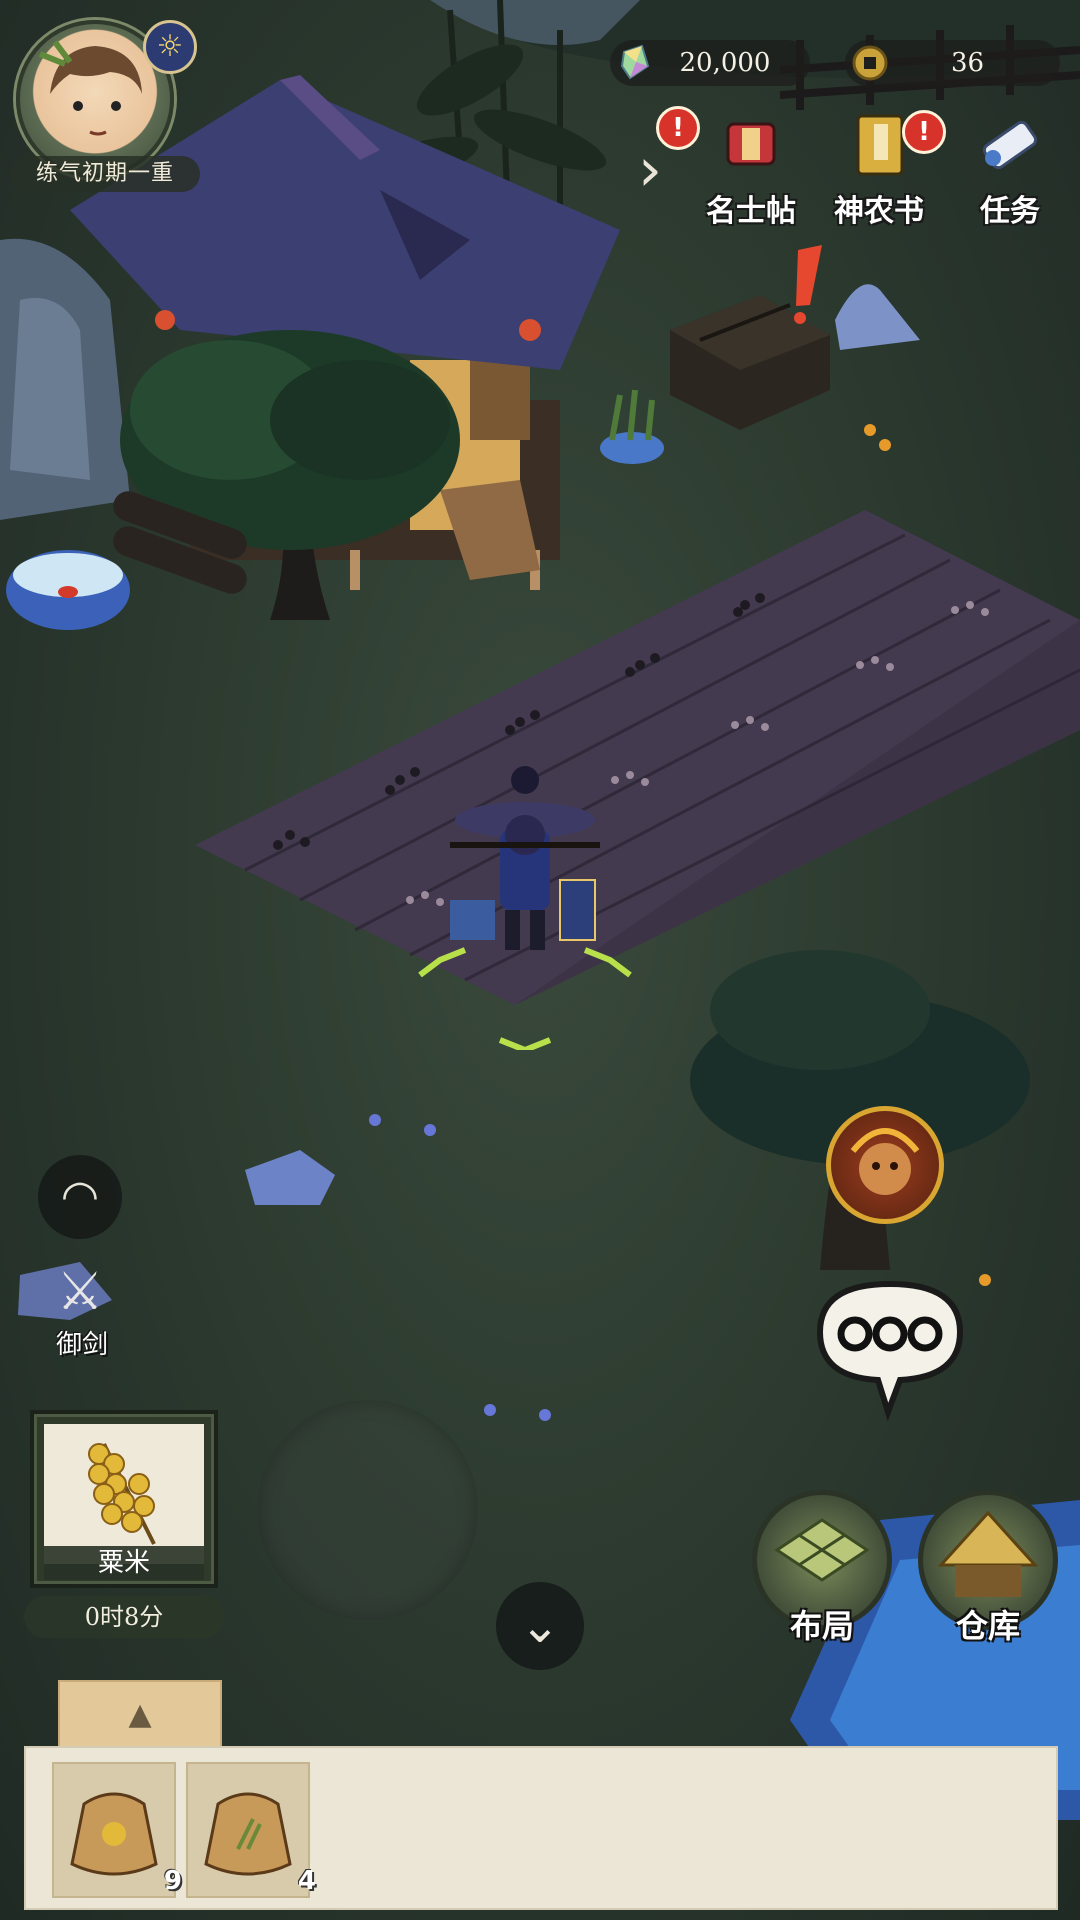  I want to click on millet-seed-bag-icon, so click(114, 1834).